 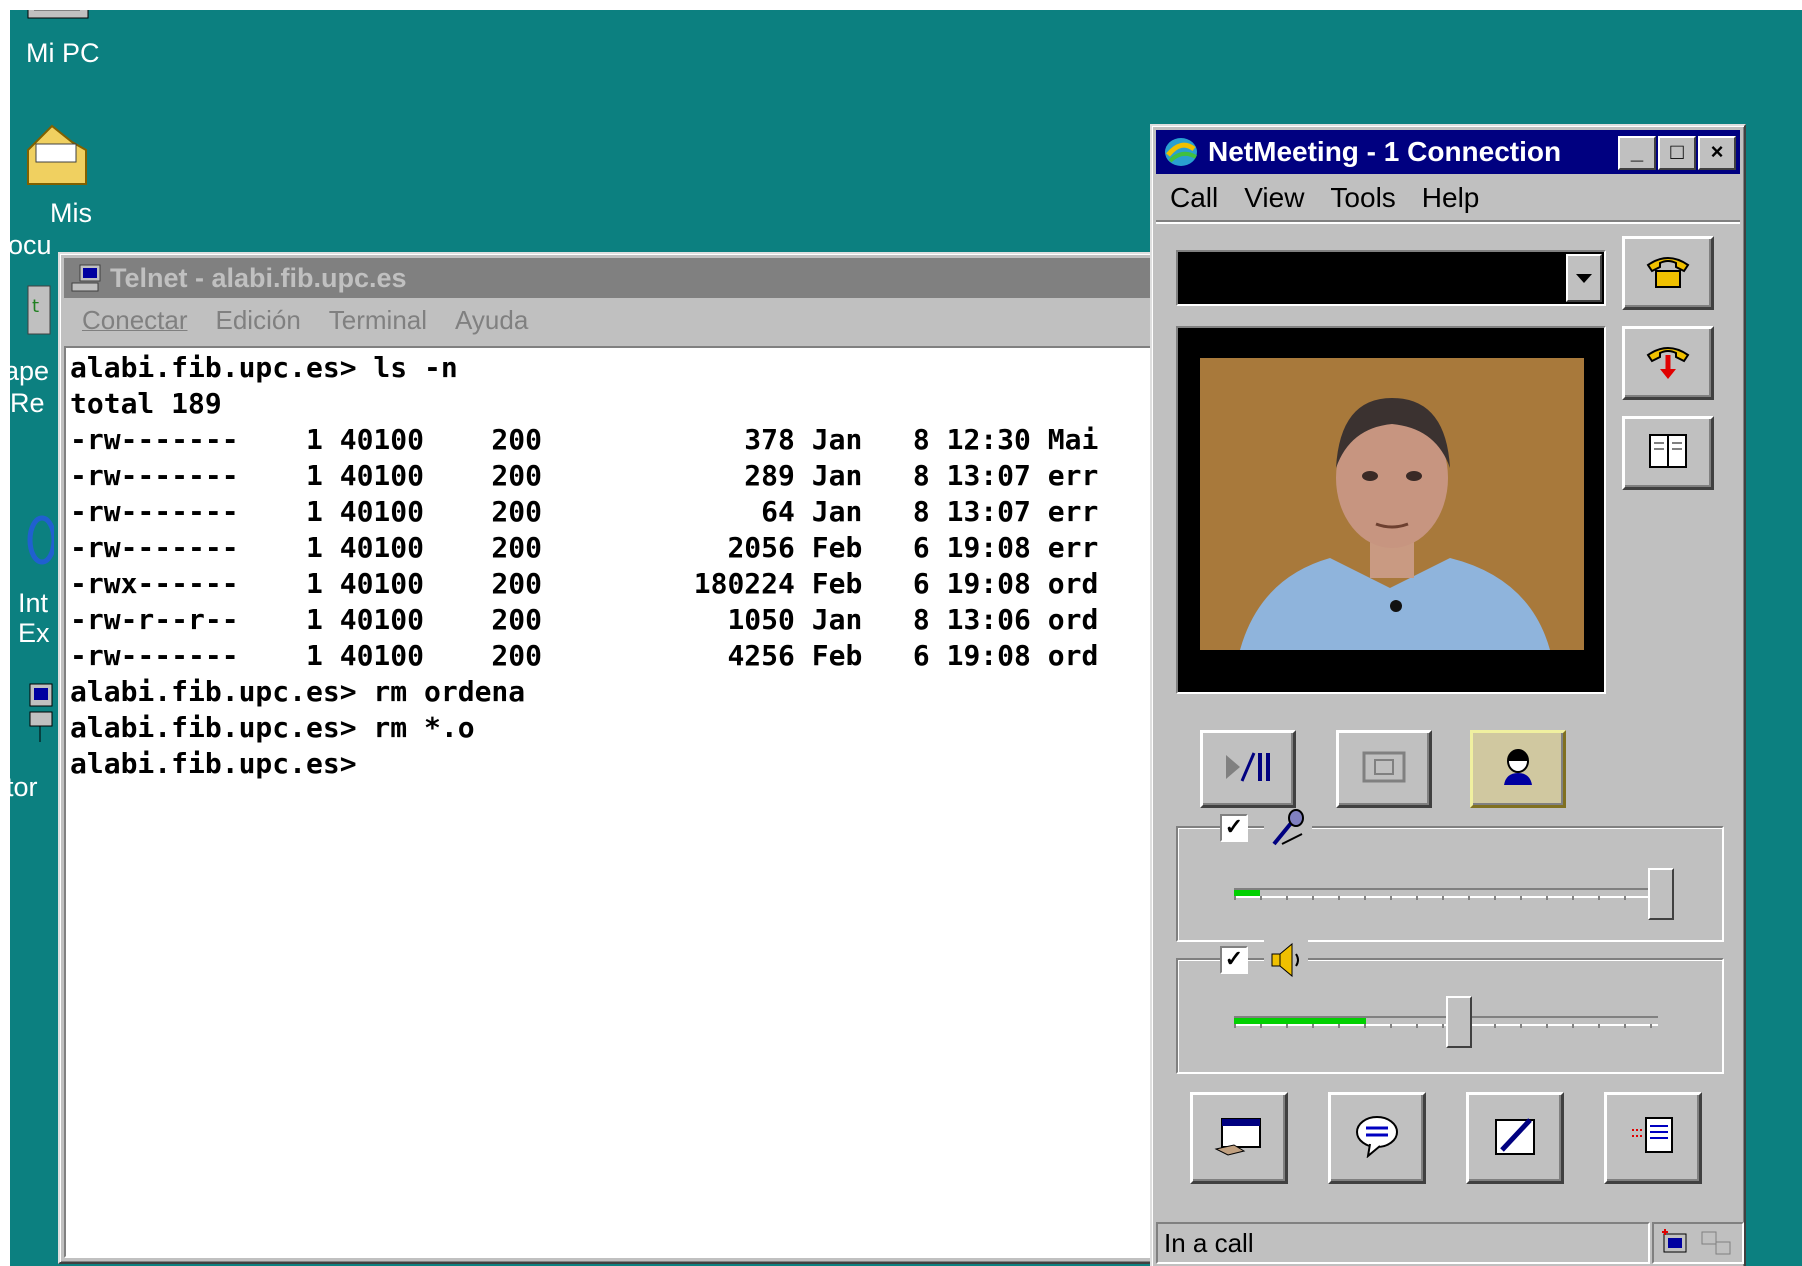 What do you see at coordinates (57, 157) in the screenshot?
I see `folder-icon` at bounding box center [57, 157].